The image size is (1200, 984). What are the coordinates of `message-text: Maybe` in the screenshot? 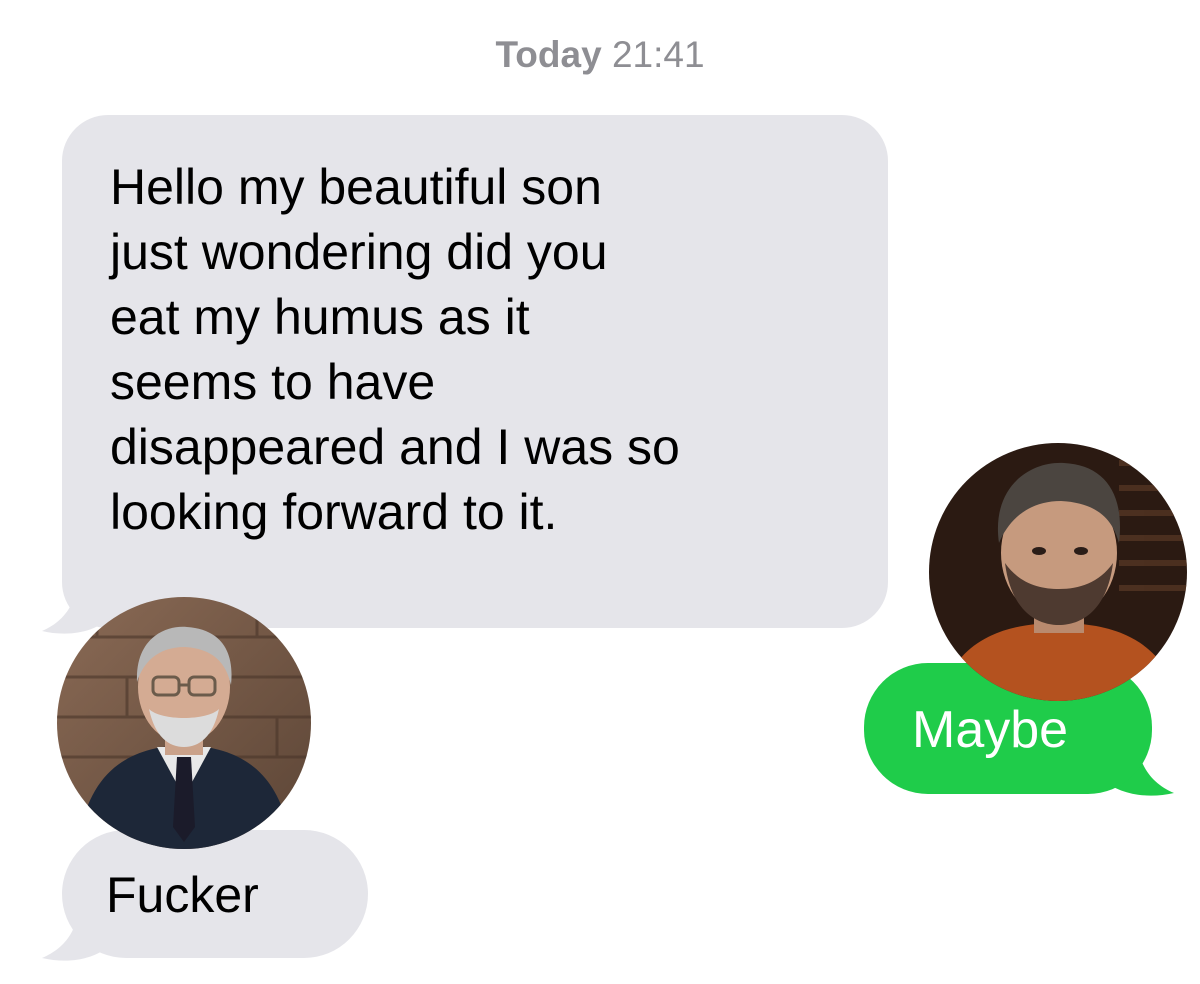 It's located at (990, 730).